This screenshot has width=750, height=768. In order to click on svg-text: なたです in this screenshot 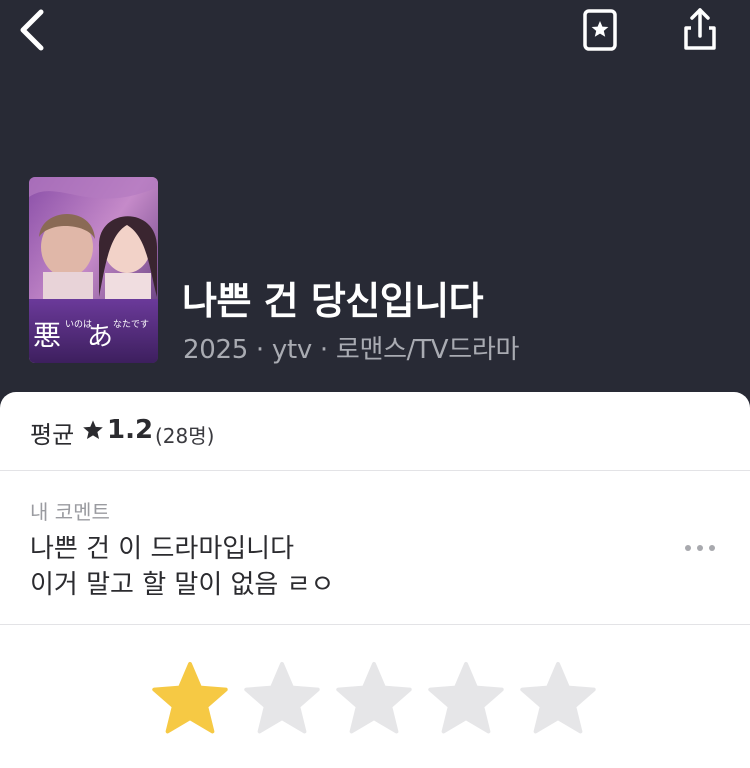, I will do `click(131, 324)`.